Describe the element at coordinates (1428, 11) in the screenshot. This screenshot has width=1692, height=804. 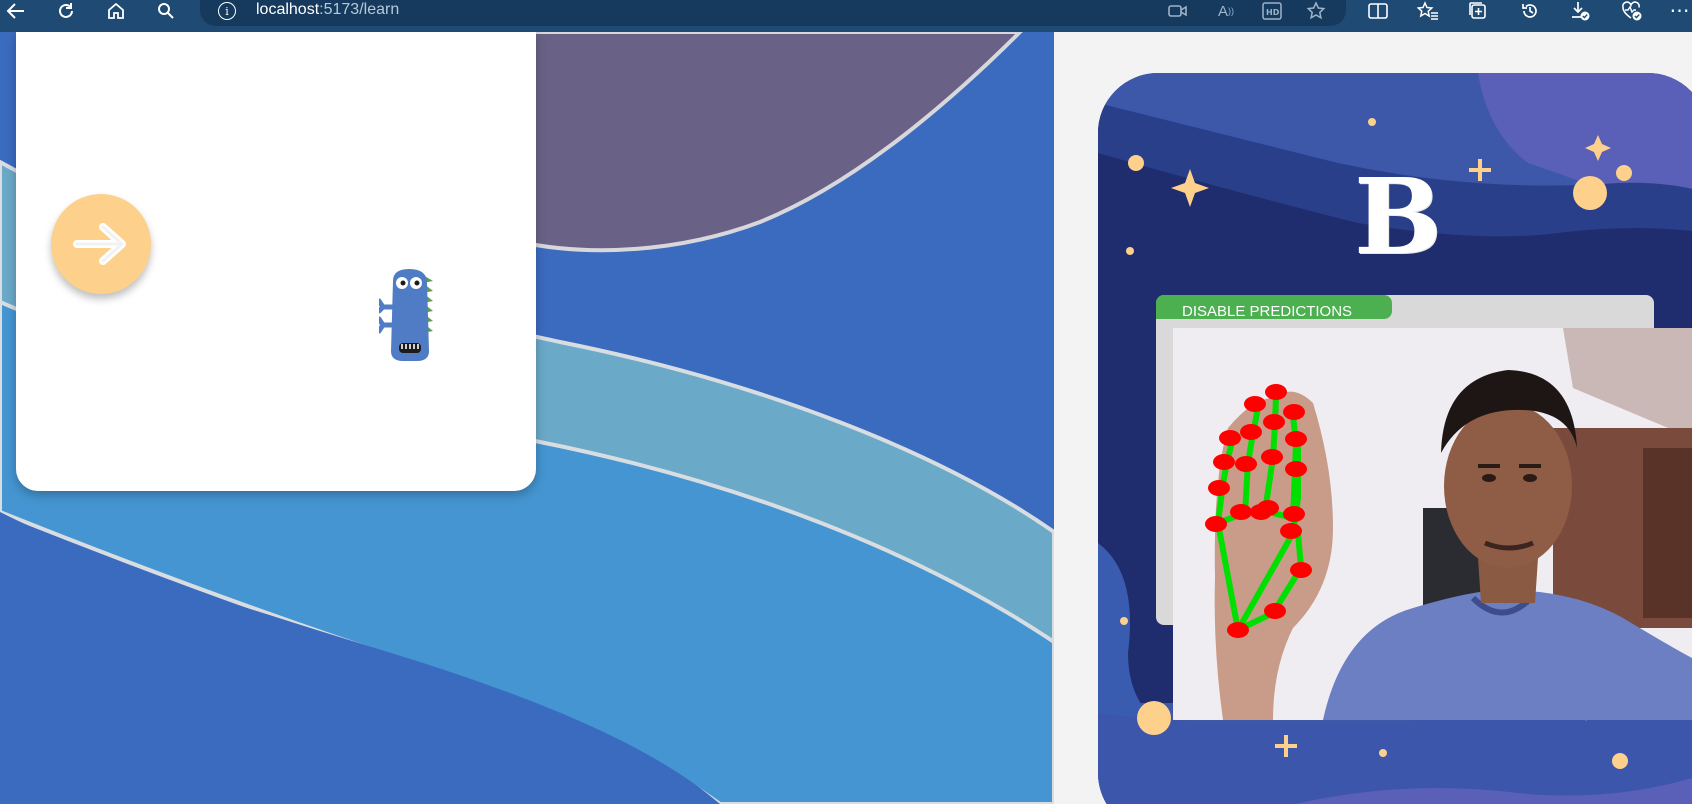
I see `favorites-icon` at that location.